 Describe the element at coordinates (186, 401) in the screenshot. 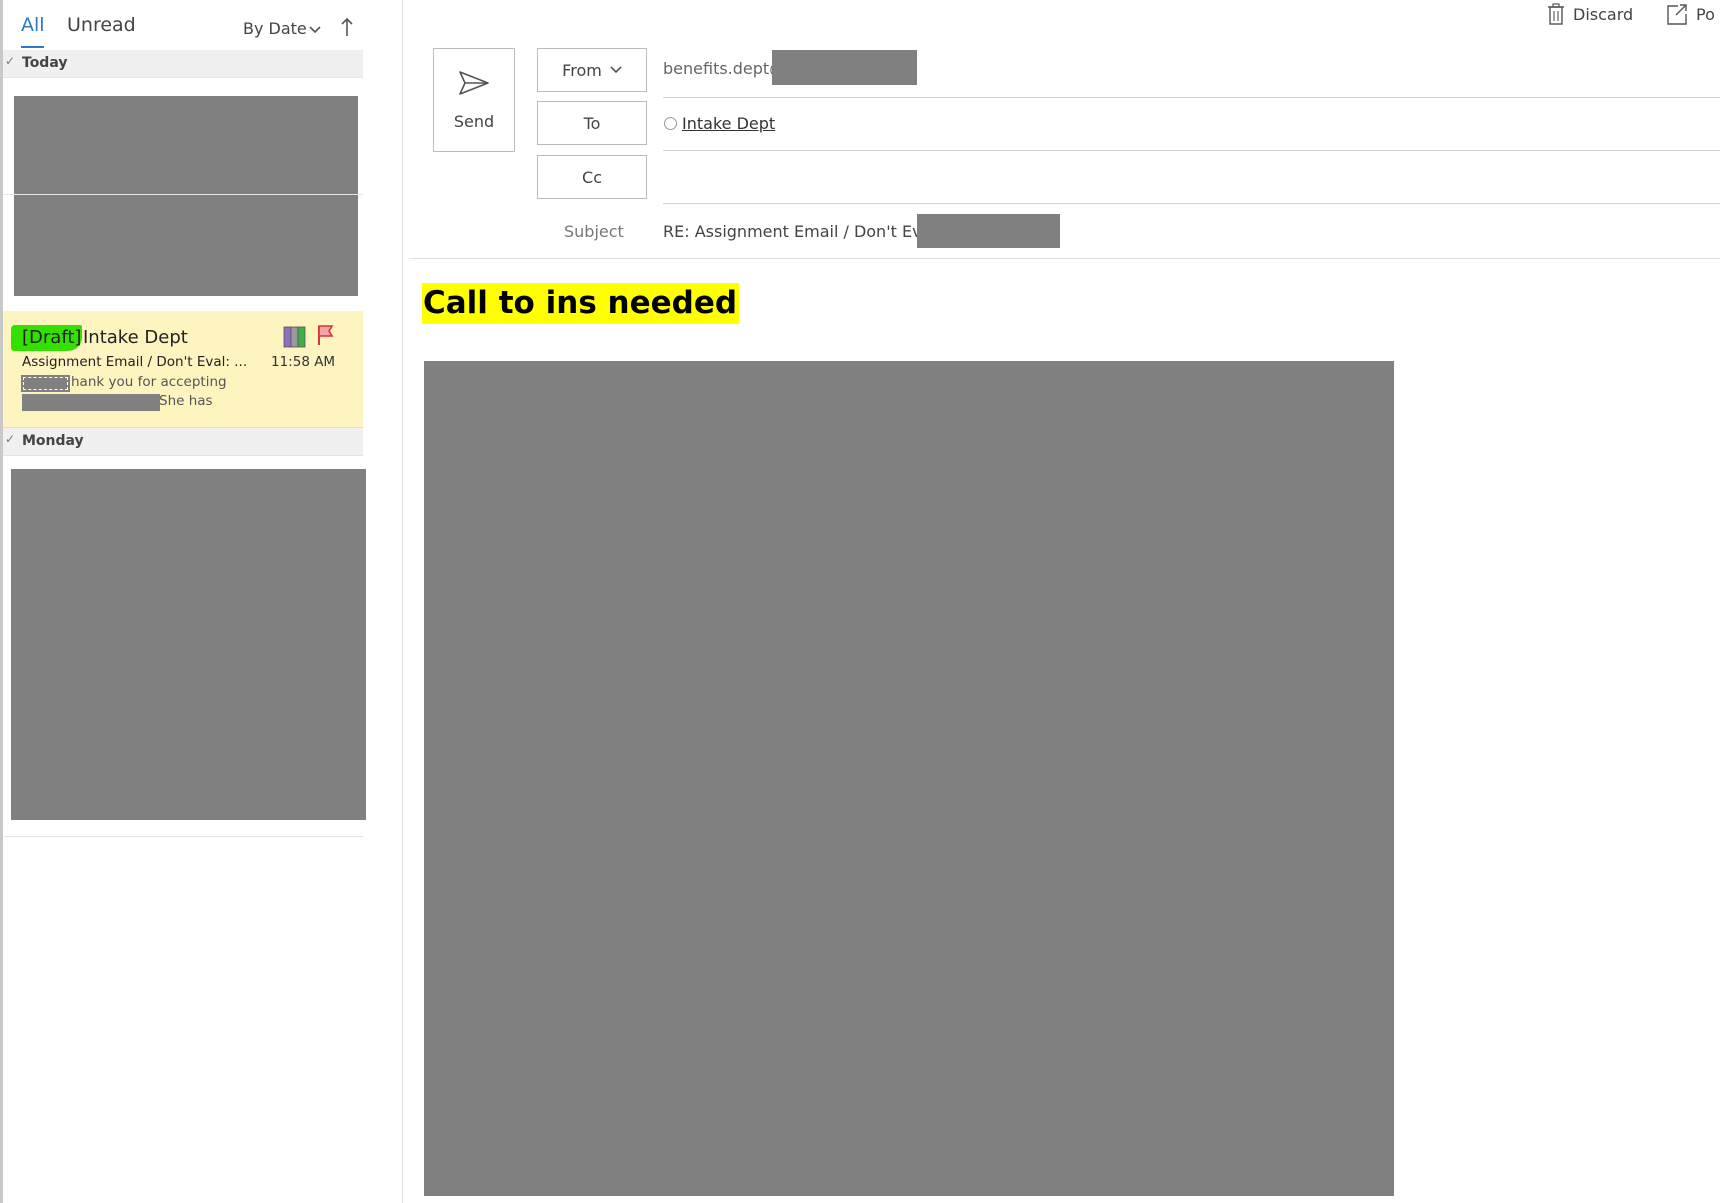

I see `message-preview-line-2: She has` at that location.